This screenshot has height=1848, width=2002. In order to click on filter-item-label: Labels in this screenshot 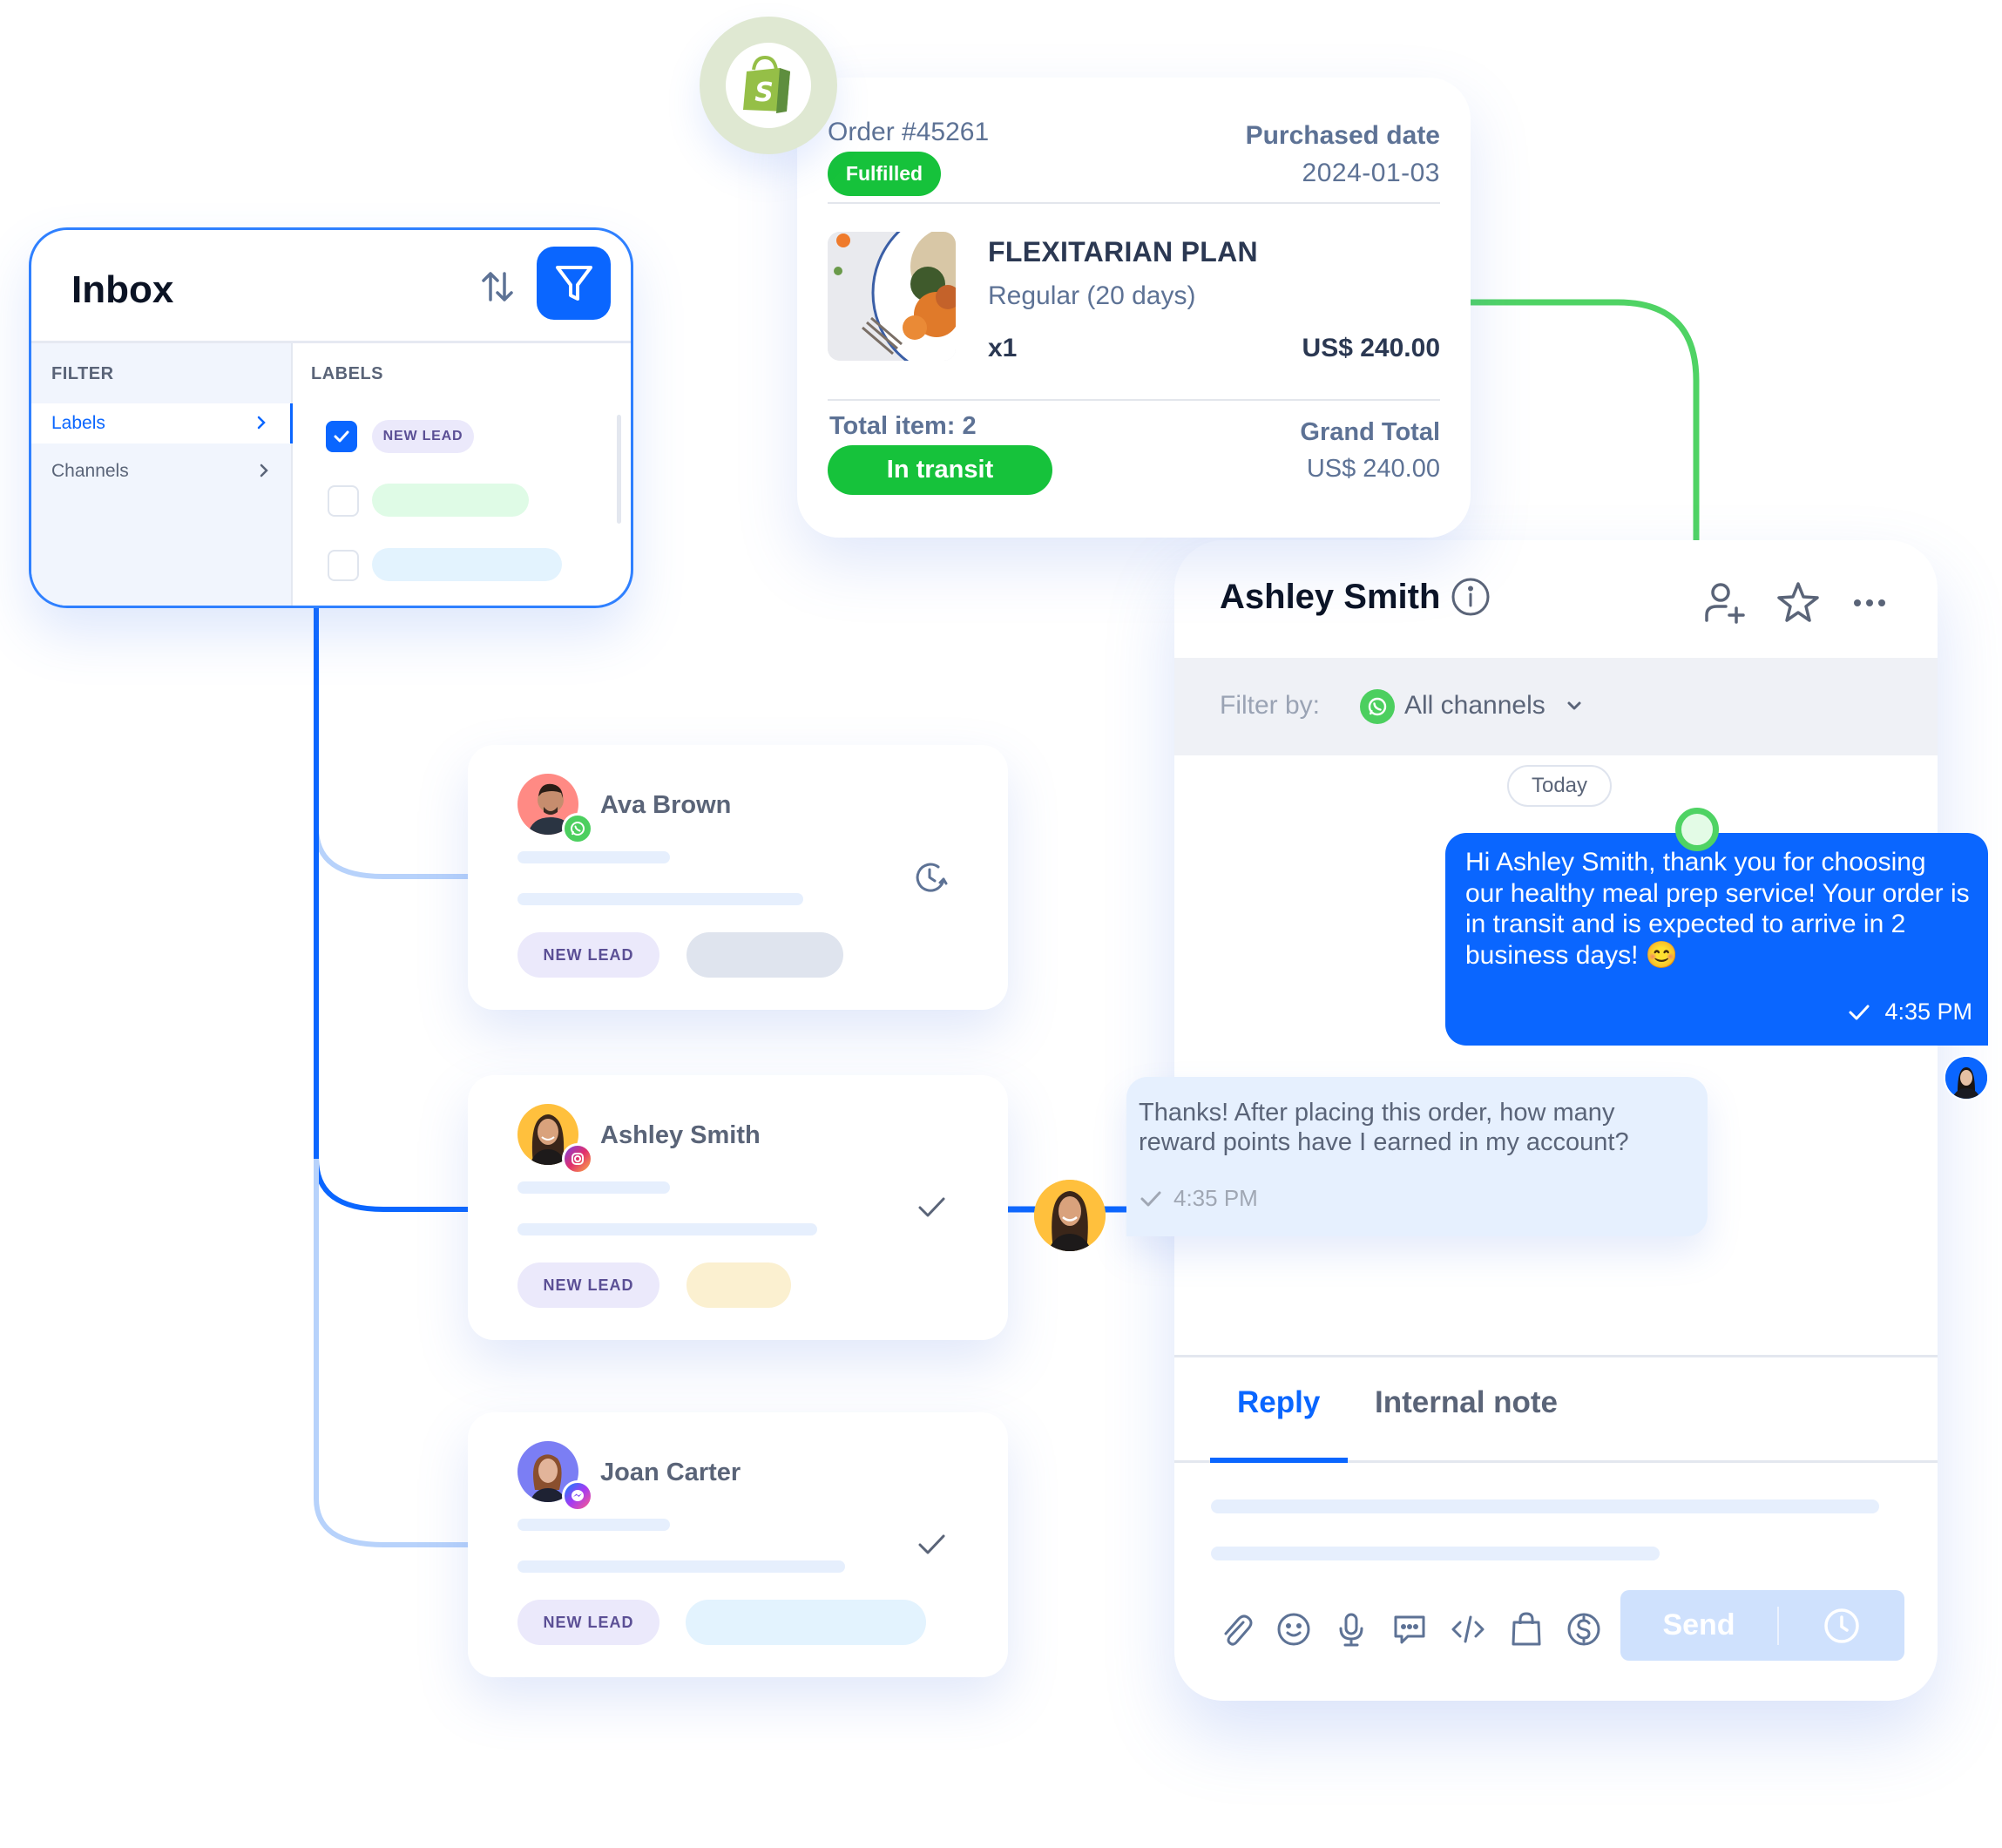, I will do `click(78, 423)`.